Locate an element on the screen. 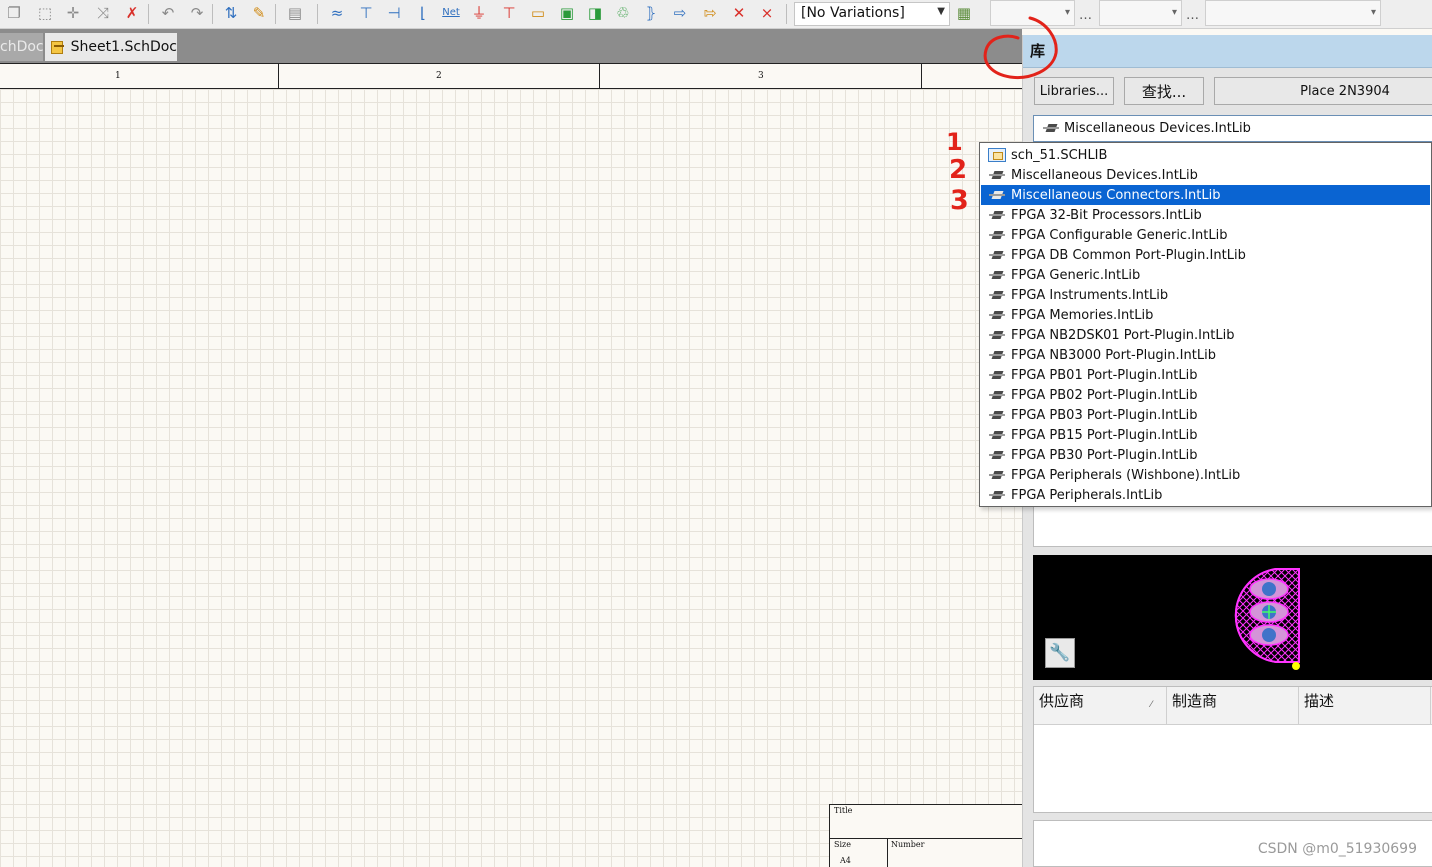 This screenshot has width=1432, height=867. library-select: Miscellaneous Devices.IntLib is located at coordinates (1232, 128).